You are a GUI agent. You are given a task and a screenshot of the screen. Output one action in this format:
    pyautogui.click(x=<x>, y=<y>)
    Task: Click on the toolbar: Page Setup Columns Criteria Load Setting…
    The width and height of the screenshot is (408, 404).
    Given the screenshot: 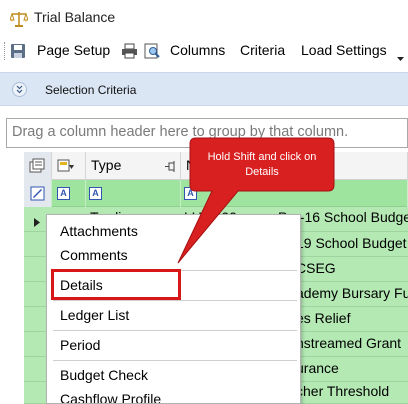 What is the action you would take?
    pyautogui.click(x=204, y=51)
    